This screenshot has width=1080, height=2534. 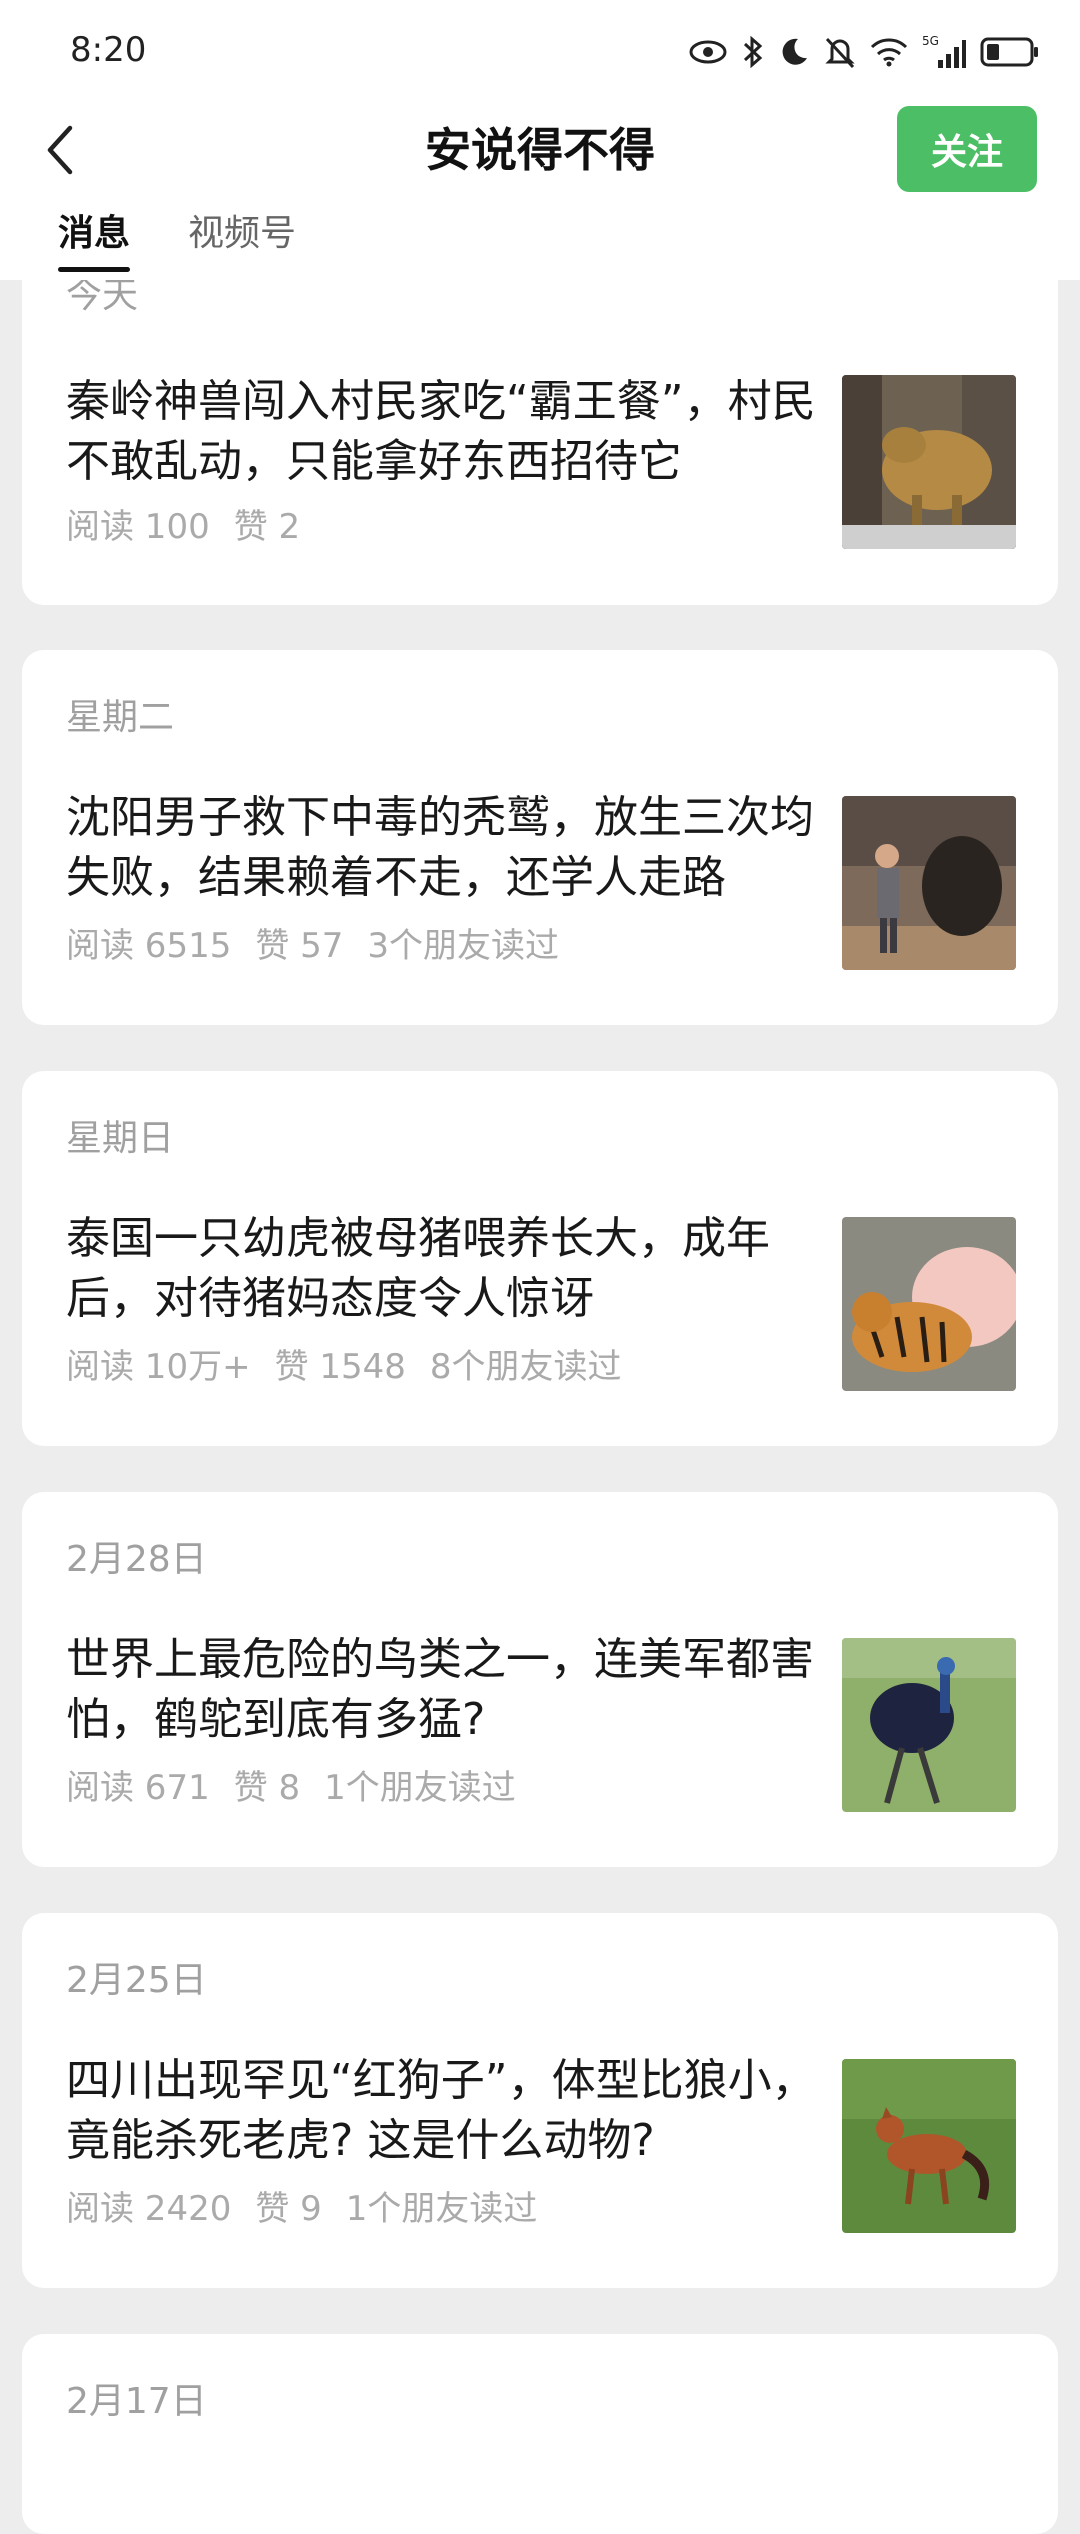 I want to click on article-title: 泰国一只幼虎被母猪喂养长大，成年后，对待猪妈态度令人惊讶, so click(x=418, y=1268).